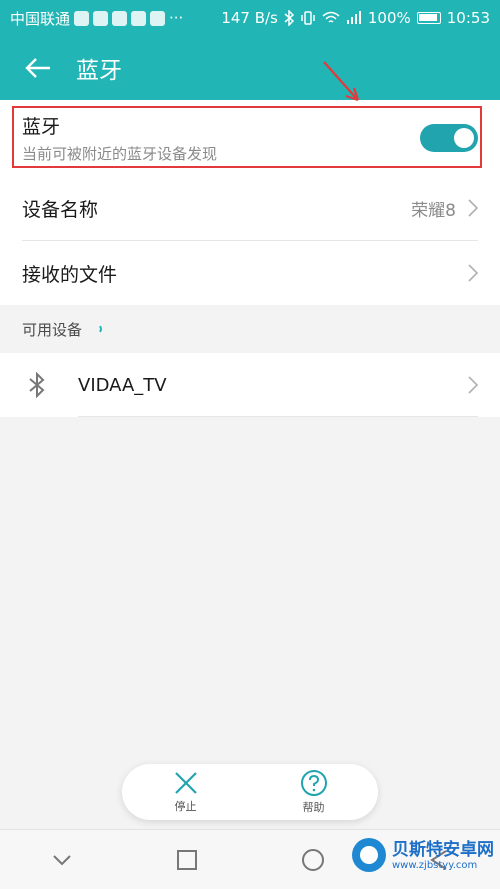 The image size is (500, 889). Describe the element at coordinates (449, 138) in the screenshot. I see `bluetooth-switch` at that location.